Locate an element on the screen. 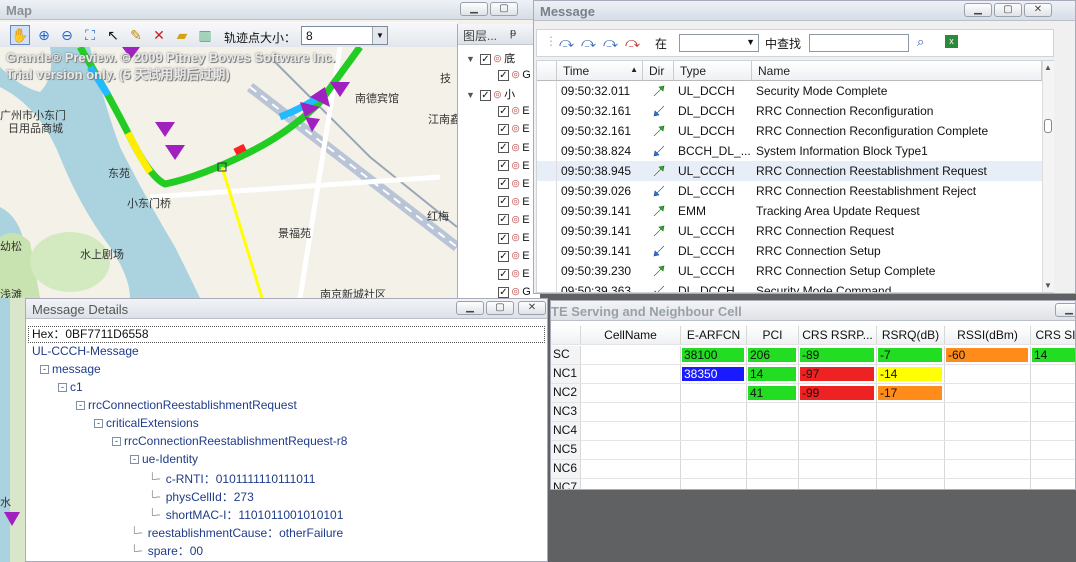 This screenshot has width=1076, height=562. tree-node: └╴ shortMAC-I：1101011001010101 is located at coordinates (245, 514).